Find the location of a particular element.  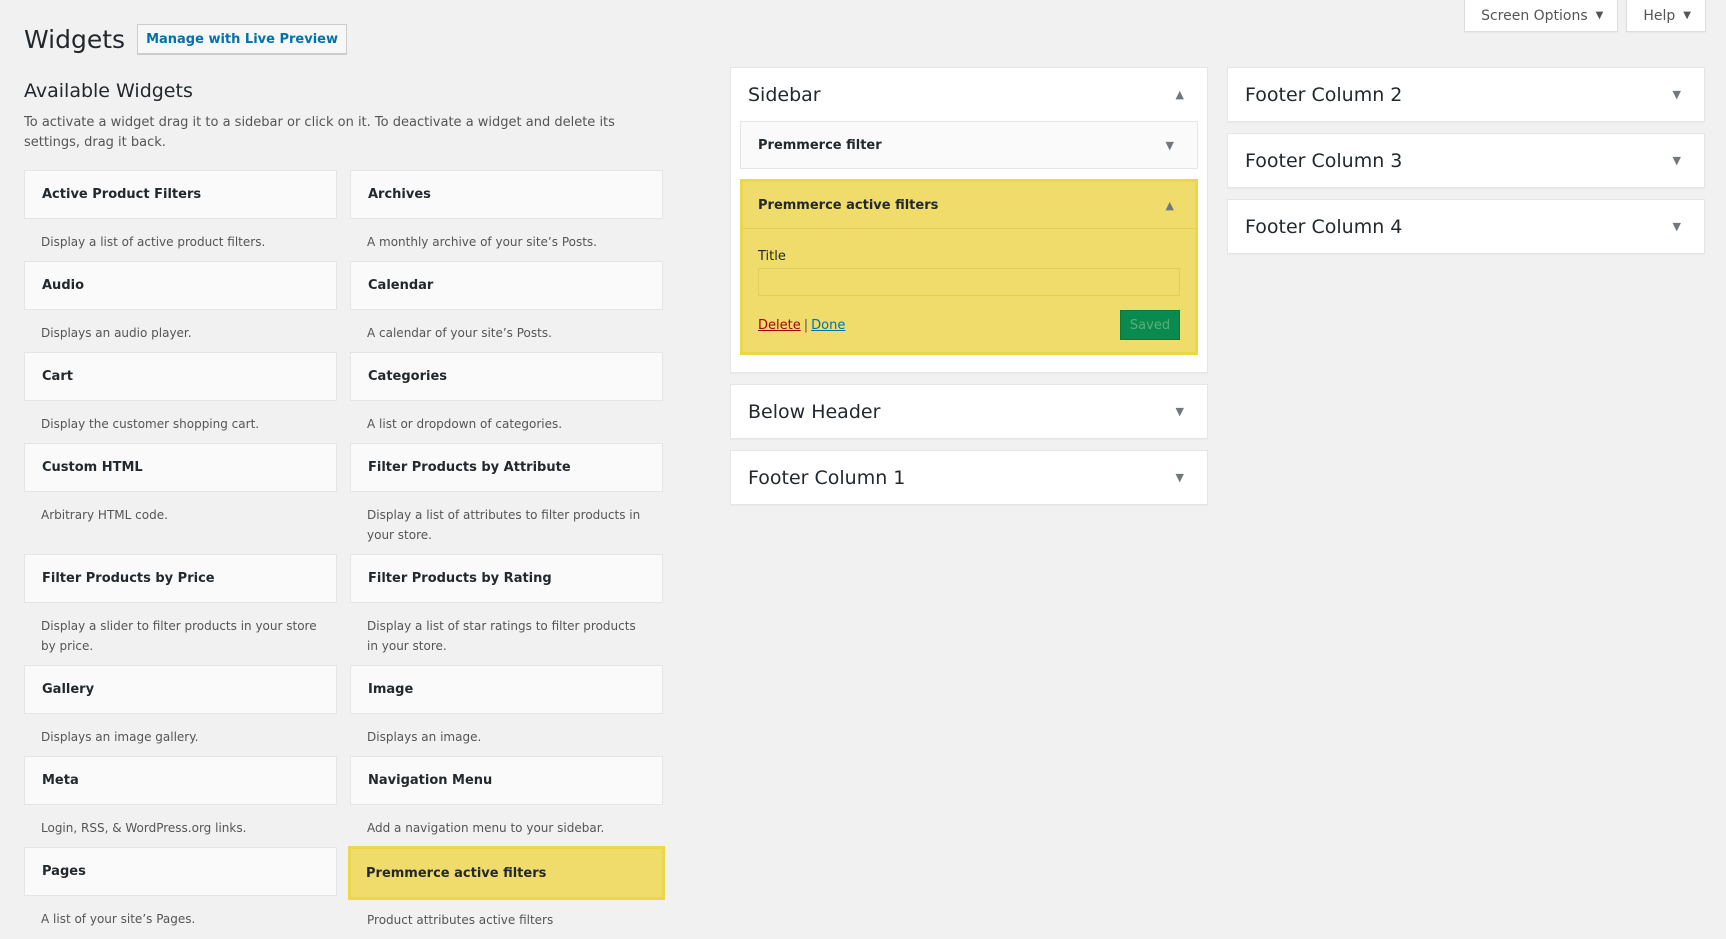

area-title: Footer Column 2 is located at coordinates (1324, 94).